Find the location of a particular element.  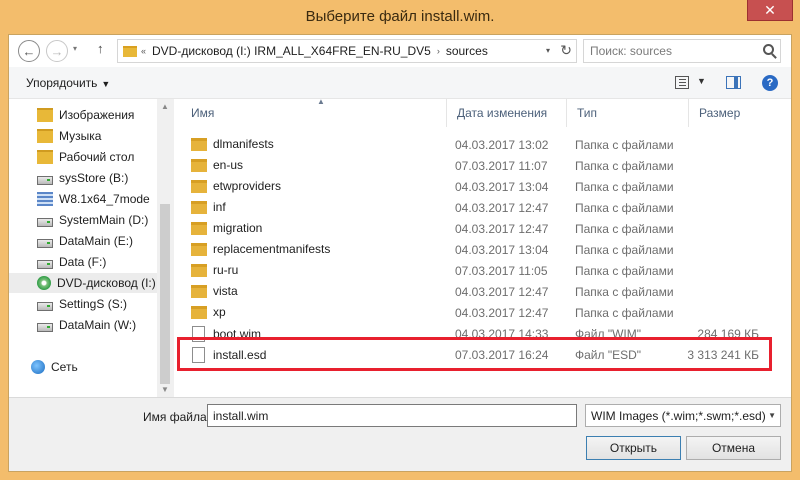

nav-item-drive-w: DataMain (W:) is located at coordinates (86, 325).